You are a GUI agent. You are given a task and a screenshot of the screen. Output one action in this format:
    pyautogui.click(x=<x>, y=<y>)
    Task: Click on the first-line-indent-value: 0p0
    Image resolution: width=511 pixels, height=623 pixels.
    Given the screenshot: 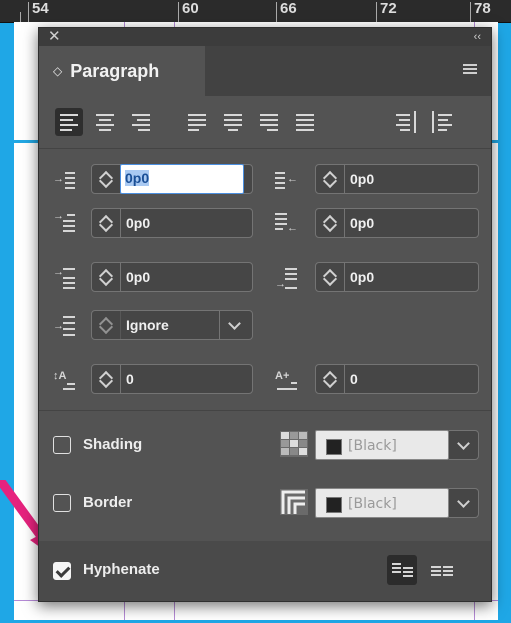 What is the action you would take?
    pyautogui.click(x=138, y=223)
    